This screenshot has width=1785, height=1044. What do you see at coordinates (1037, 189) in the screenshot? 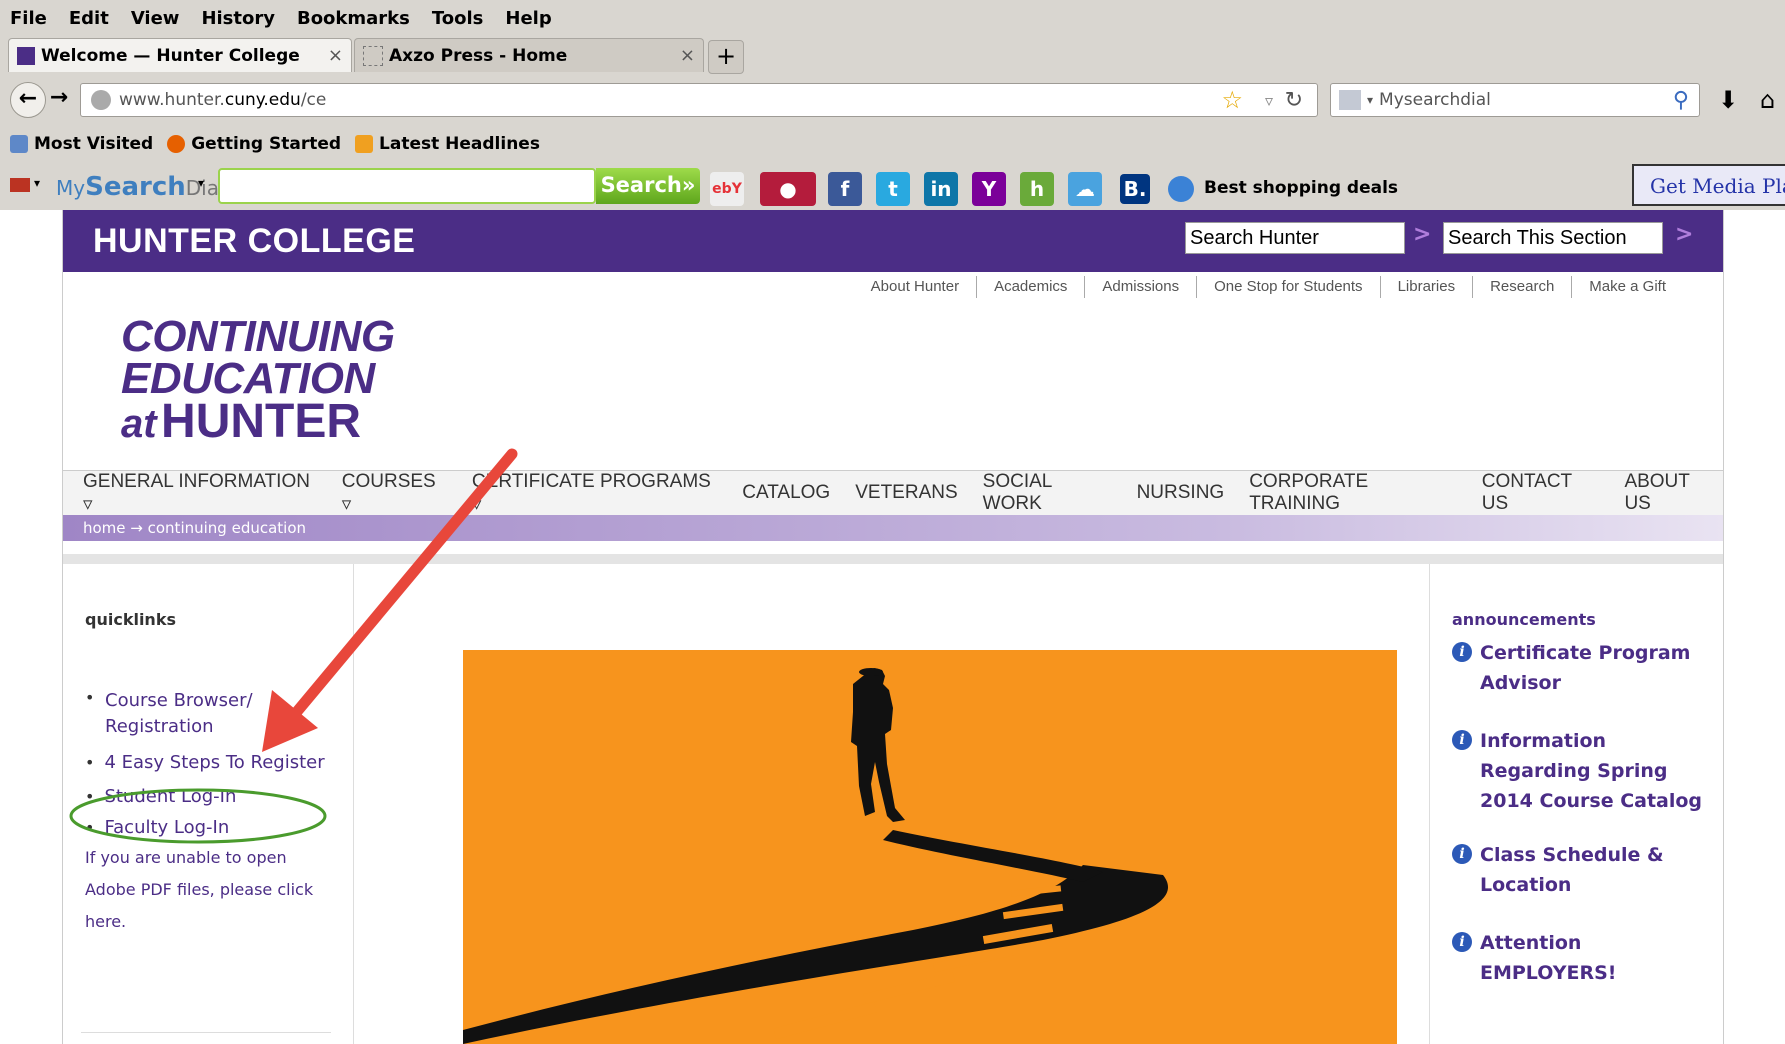
I see `h-icon: h` at bounding box center [1037, 189].